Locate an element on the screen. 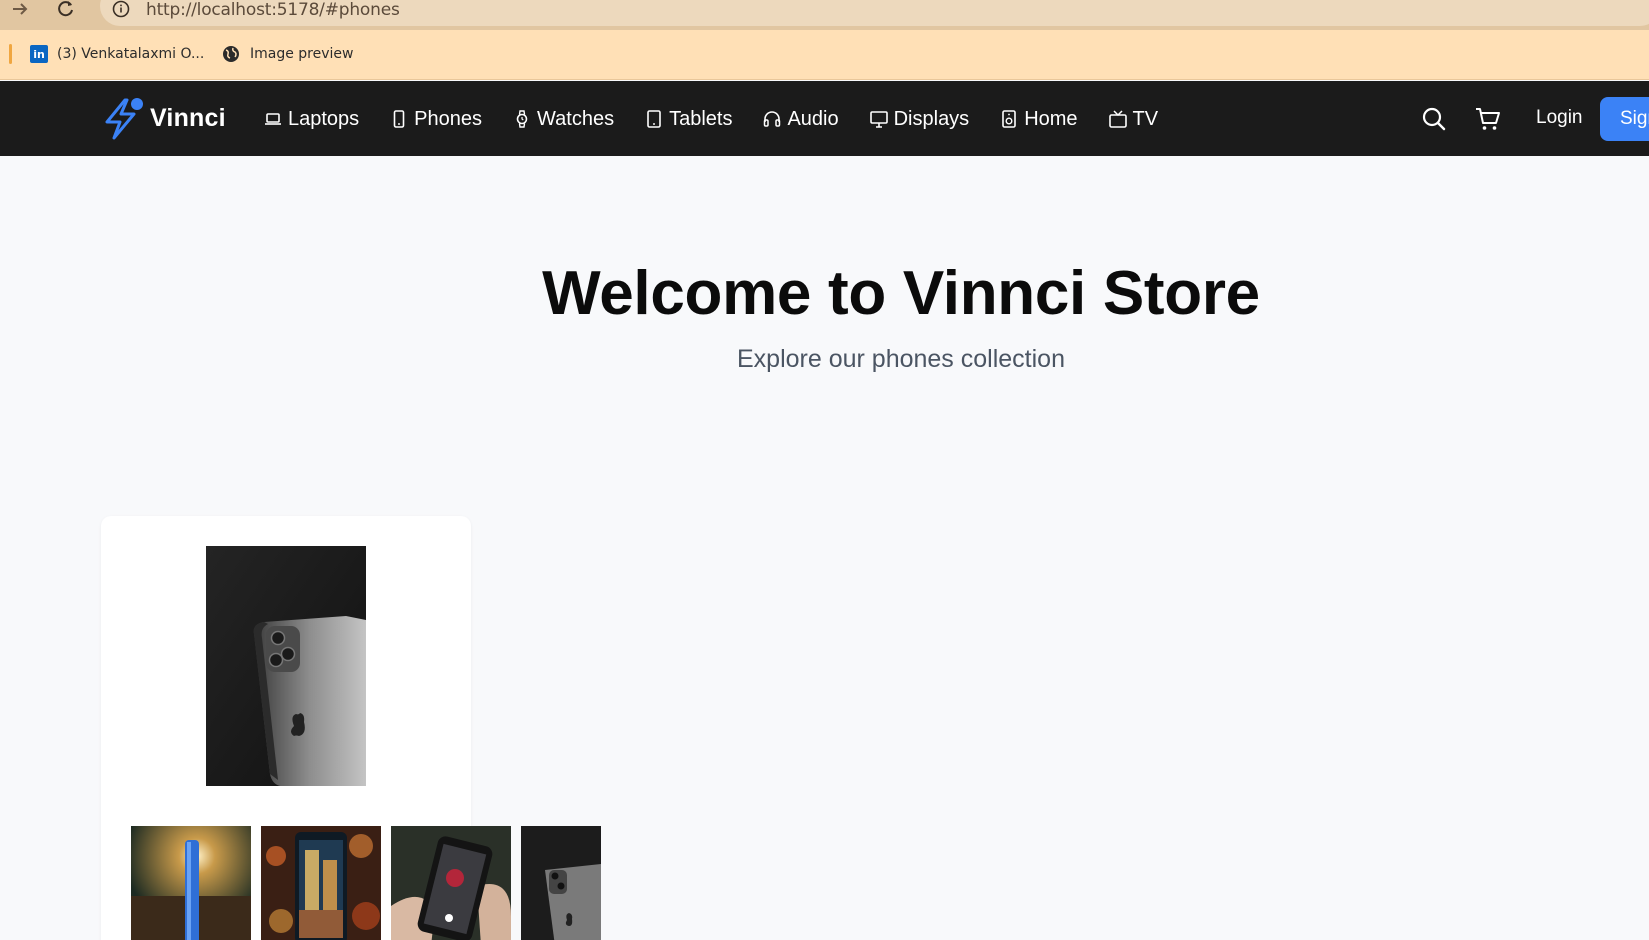 The width and height of the screenshot is (1649, 940). signup-button: Sign is located at coordinates (1624, 119).